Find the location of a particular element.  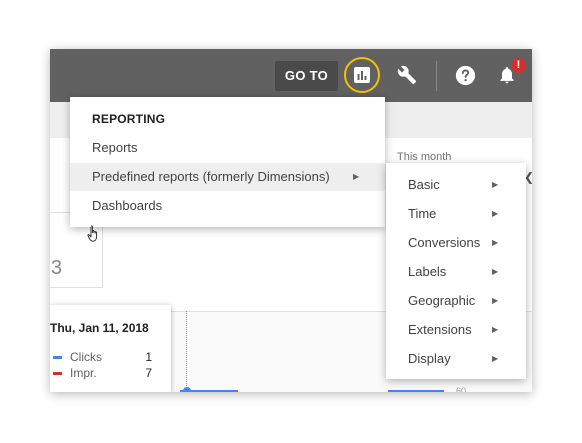

wrench-icon is located at coordinates (407, 75).